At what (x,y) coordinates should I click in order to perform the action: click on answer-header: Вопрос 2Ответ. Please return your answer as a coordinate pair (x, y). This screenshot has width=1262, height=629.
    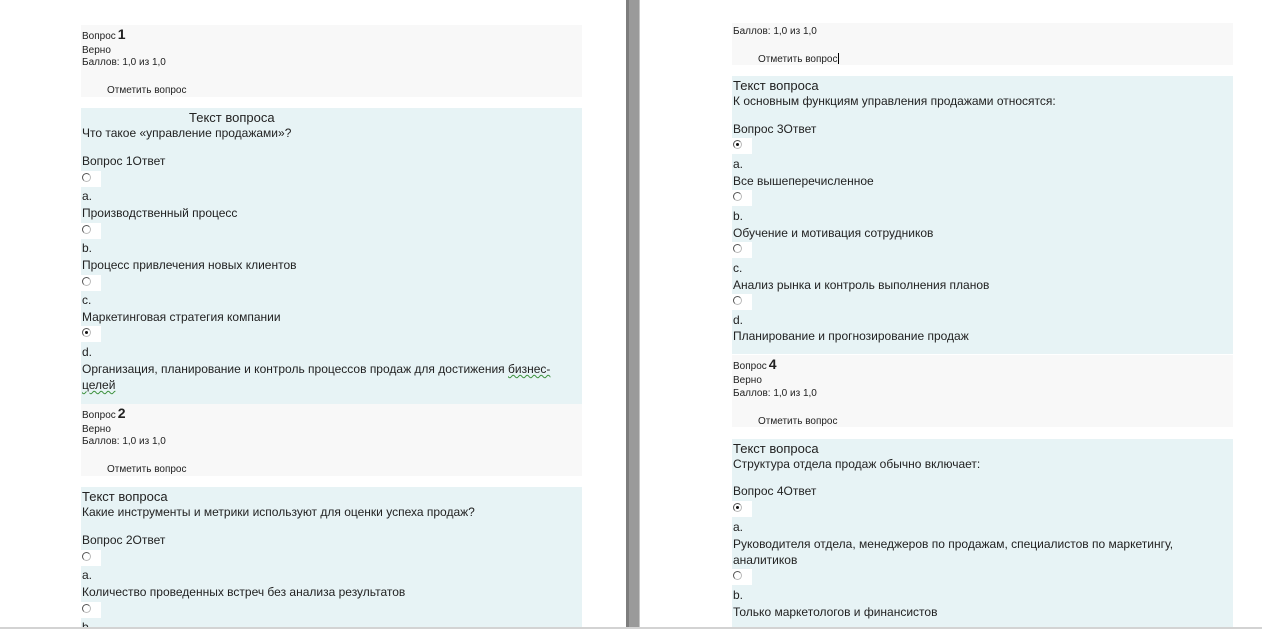
    Looking at the image, I should click on (124, 540).